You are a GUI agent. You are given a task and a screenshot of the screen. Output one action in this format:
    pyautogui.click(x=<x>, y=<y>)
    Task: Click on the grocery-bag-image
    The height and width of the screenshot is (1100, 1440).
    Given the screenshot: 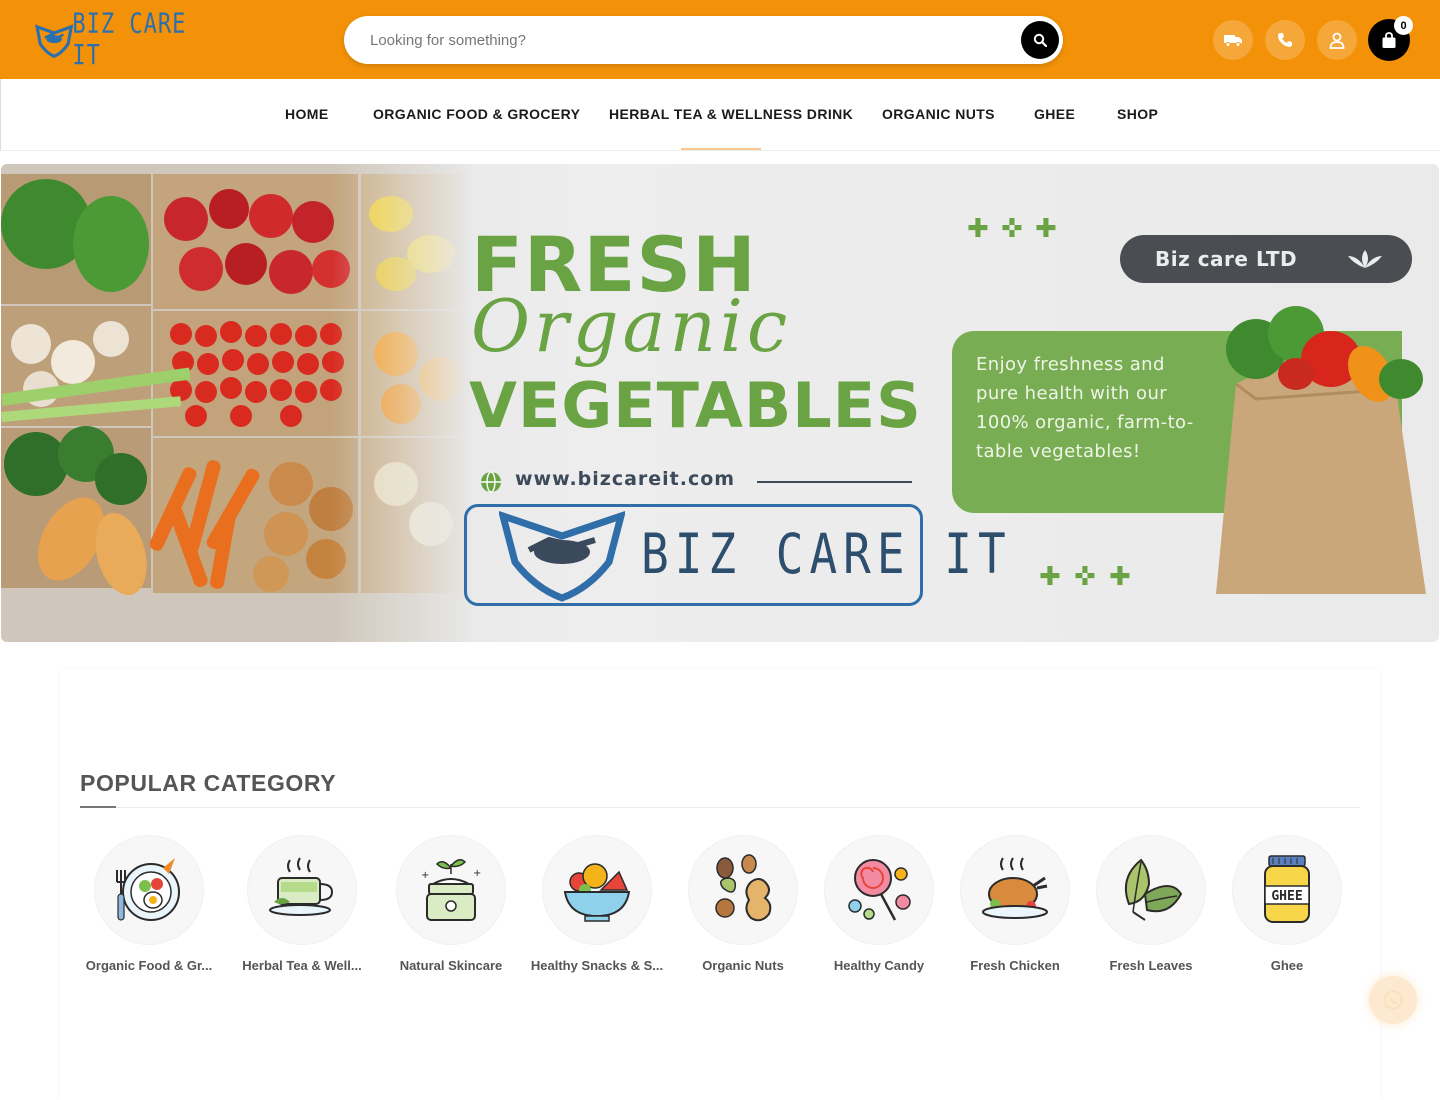 What is the action you would take?
    pyautogui.click(x=1321, y=450)
    